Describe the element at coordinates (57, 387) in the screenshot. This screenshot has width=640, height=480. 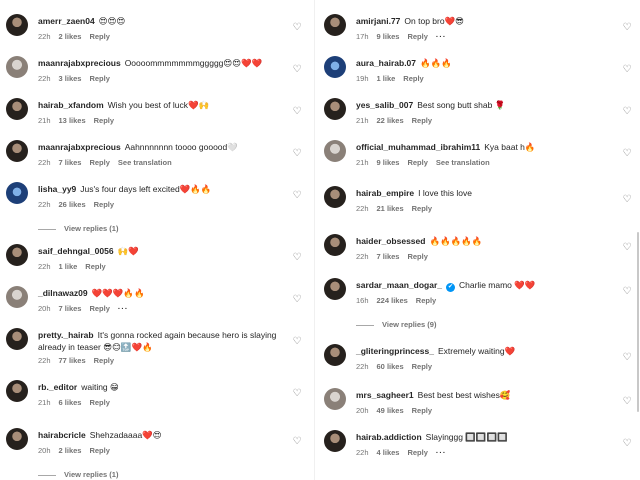
I see `username-link: rb._editor` at that location.